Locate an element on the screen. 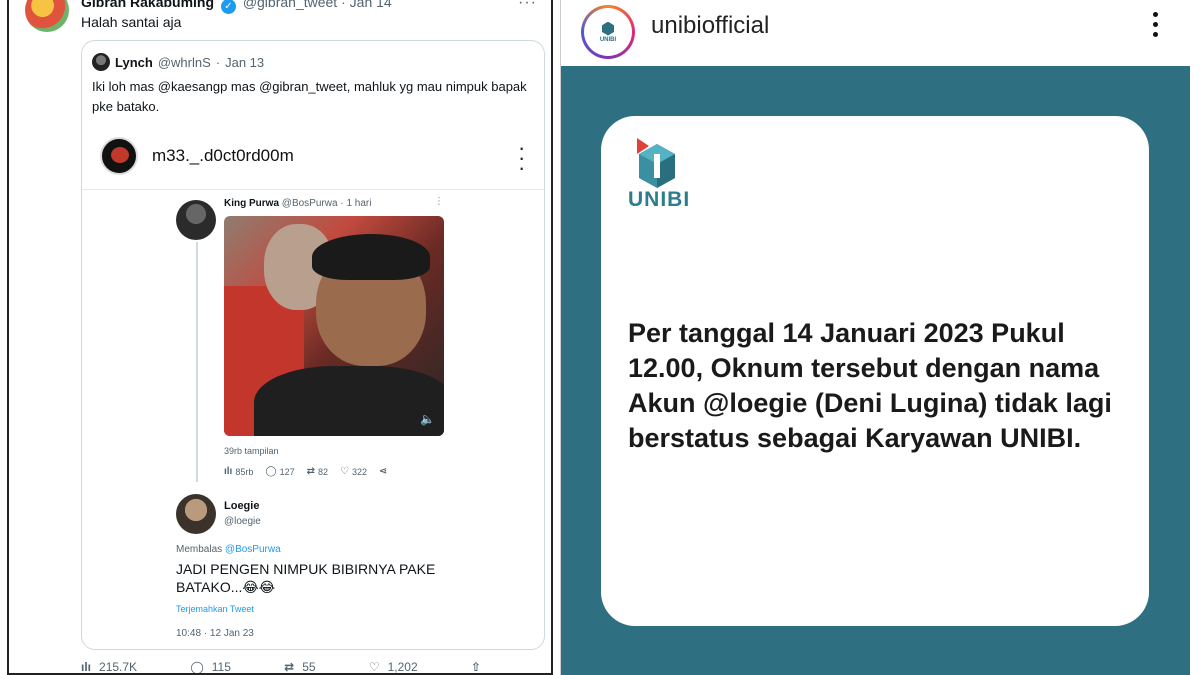 This screenshot has width=1200, height=675. author-handle: @gibran_tweet is located at coordinates (290, 5).